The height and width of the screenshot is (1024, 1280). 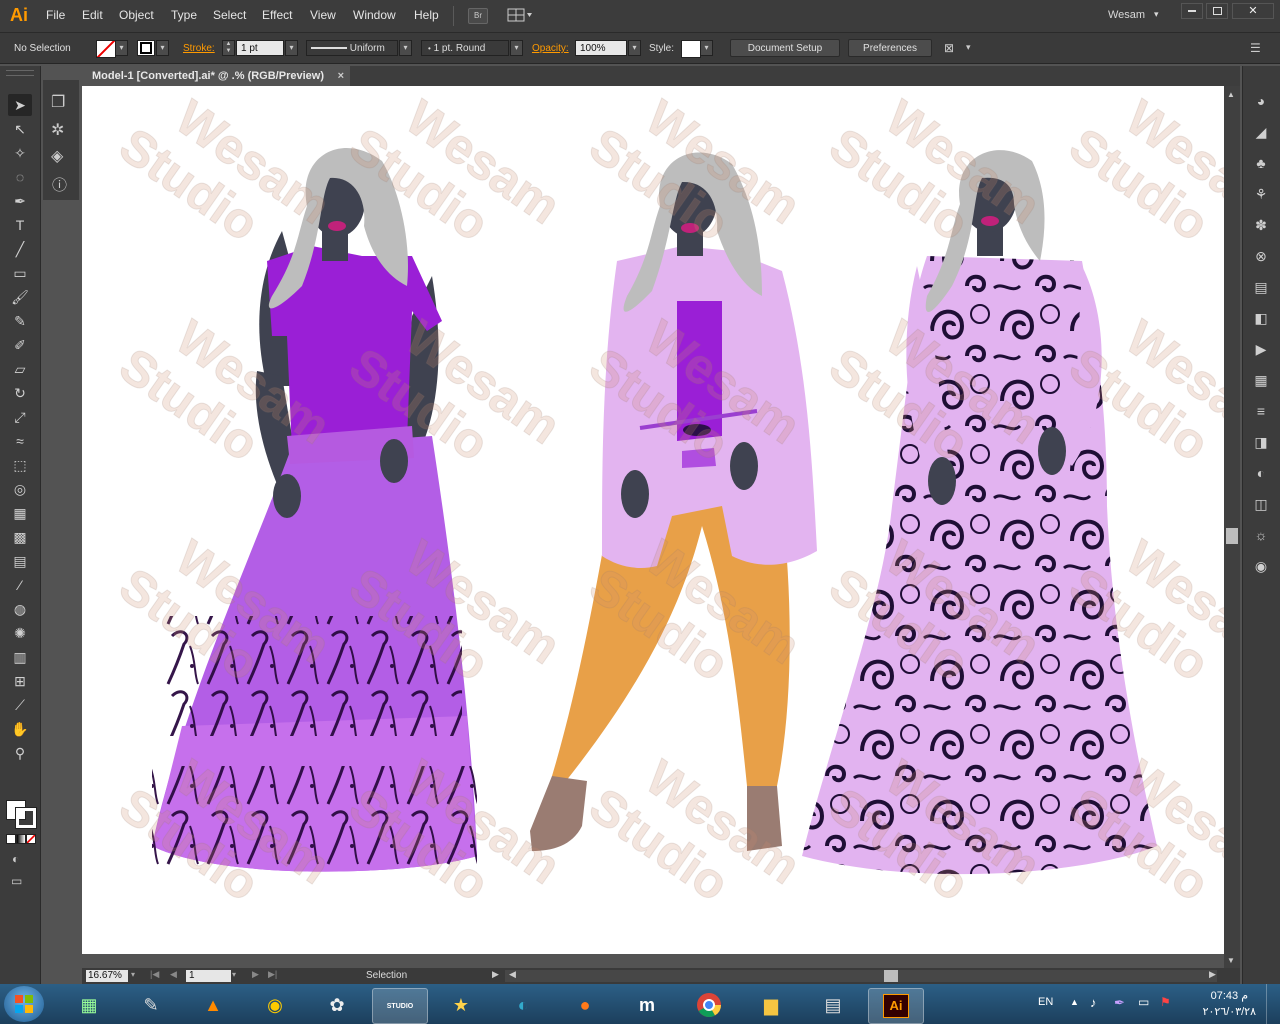 I want to click on bridge-button: Br, so click(x=478, y=16).